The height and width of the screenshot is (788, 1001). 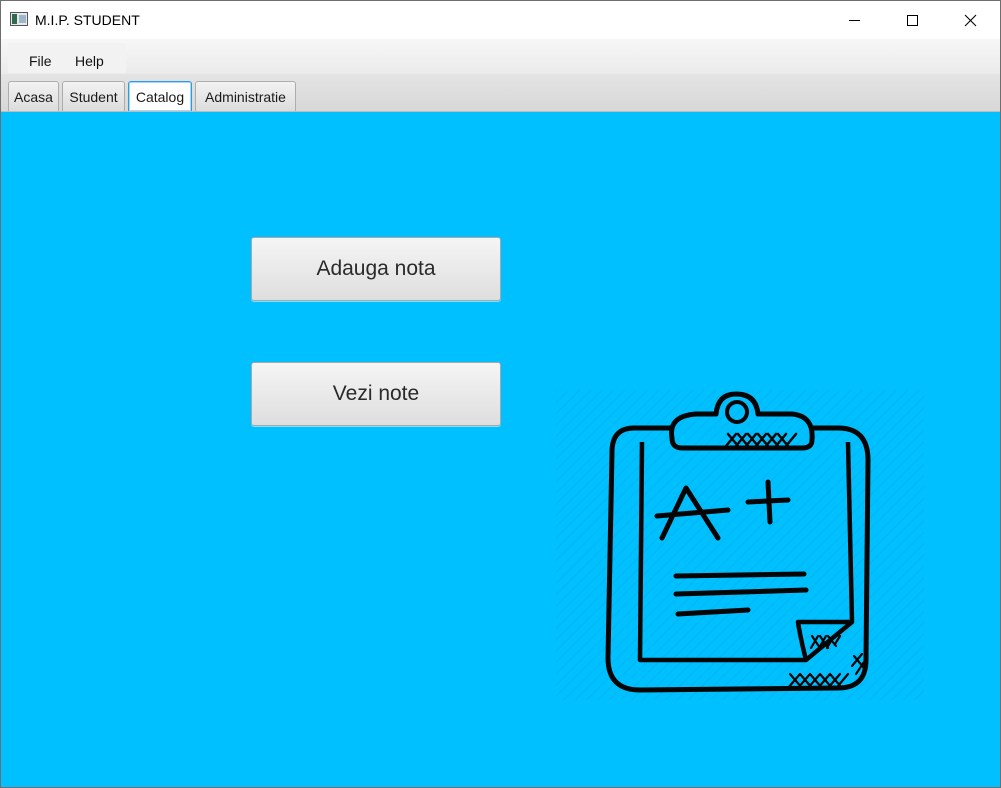 I want to click on maximize-button, so click(x=912, y=20).